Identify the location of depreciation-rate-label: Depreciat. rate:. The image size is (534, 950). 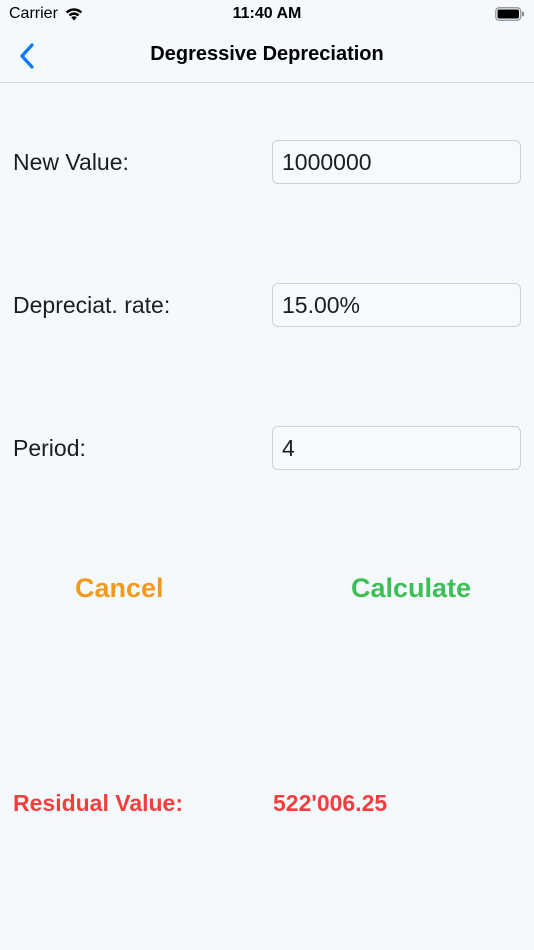
(92, 305).